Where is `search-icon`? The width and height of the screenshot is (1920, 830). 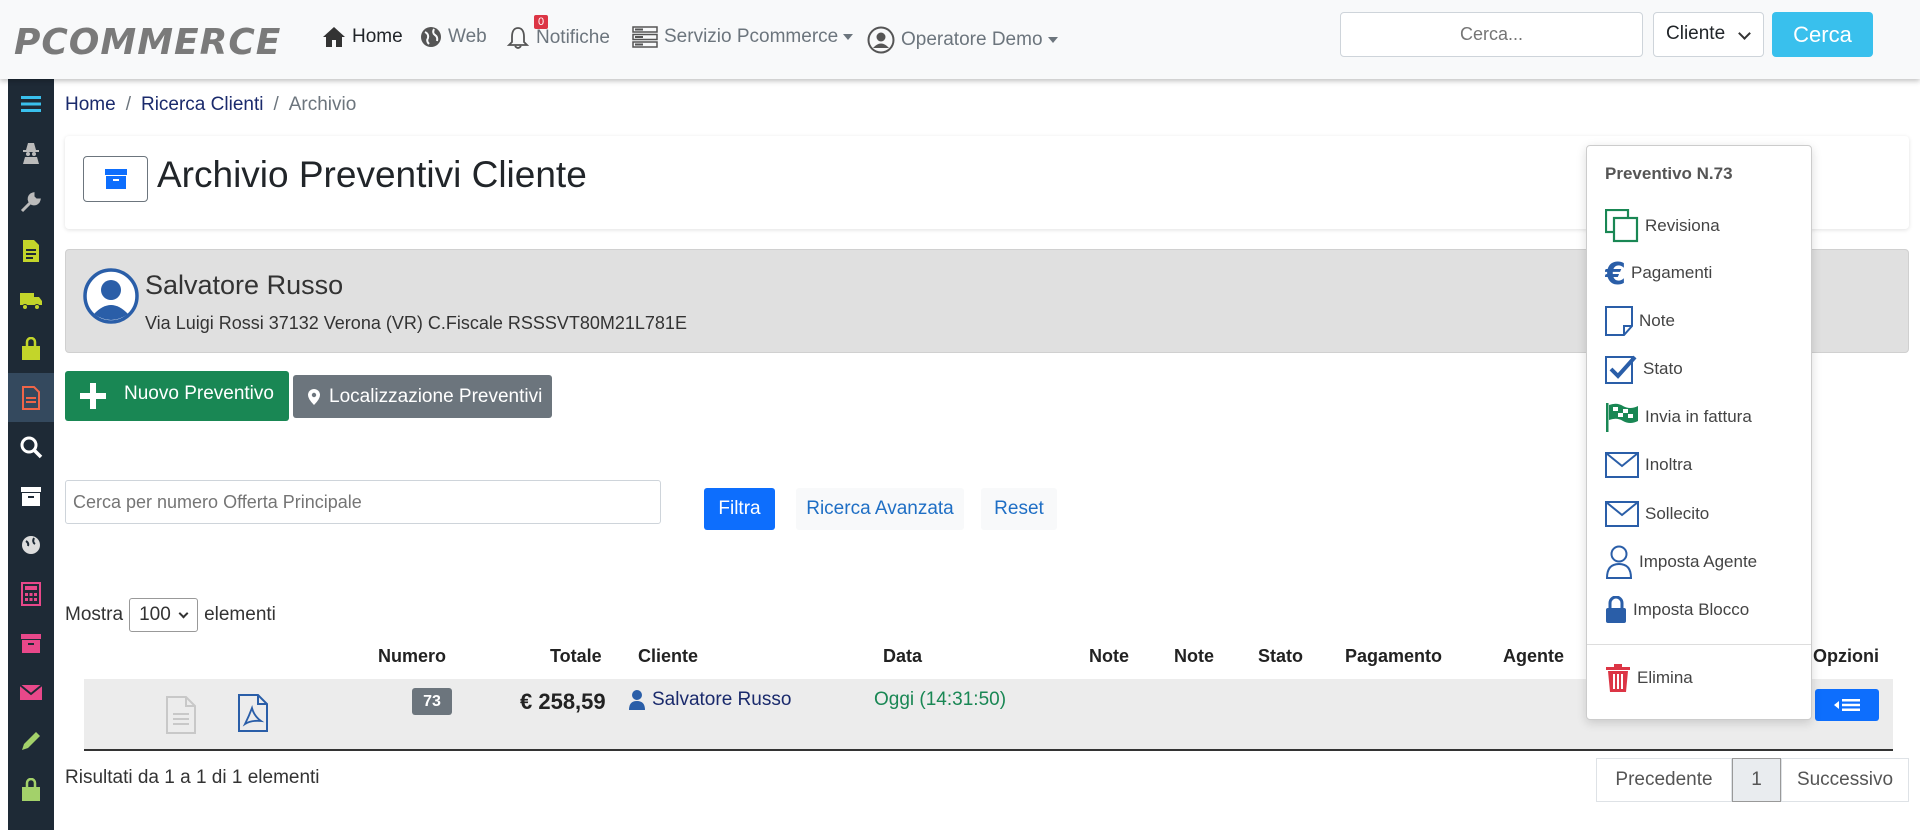 search-icon is located at coordinates (31, 447).